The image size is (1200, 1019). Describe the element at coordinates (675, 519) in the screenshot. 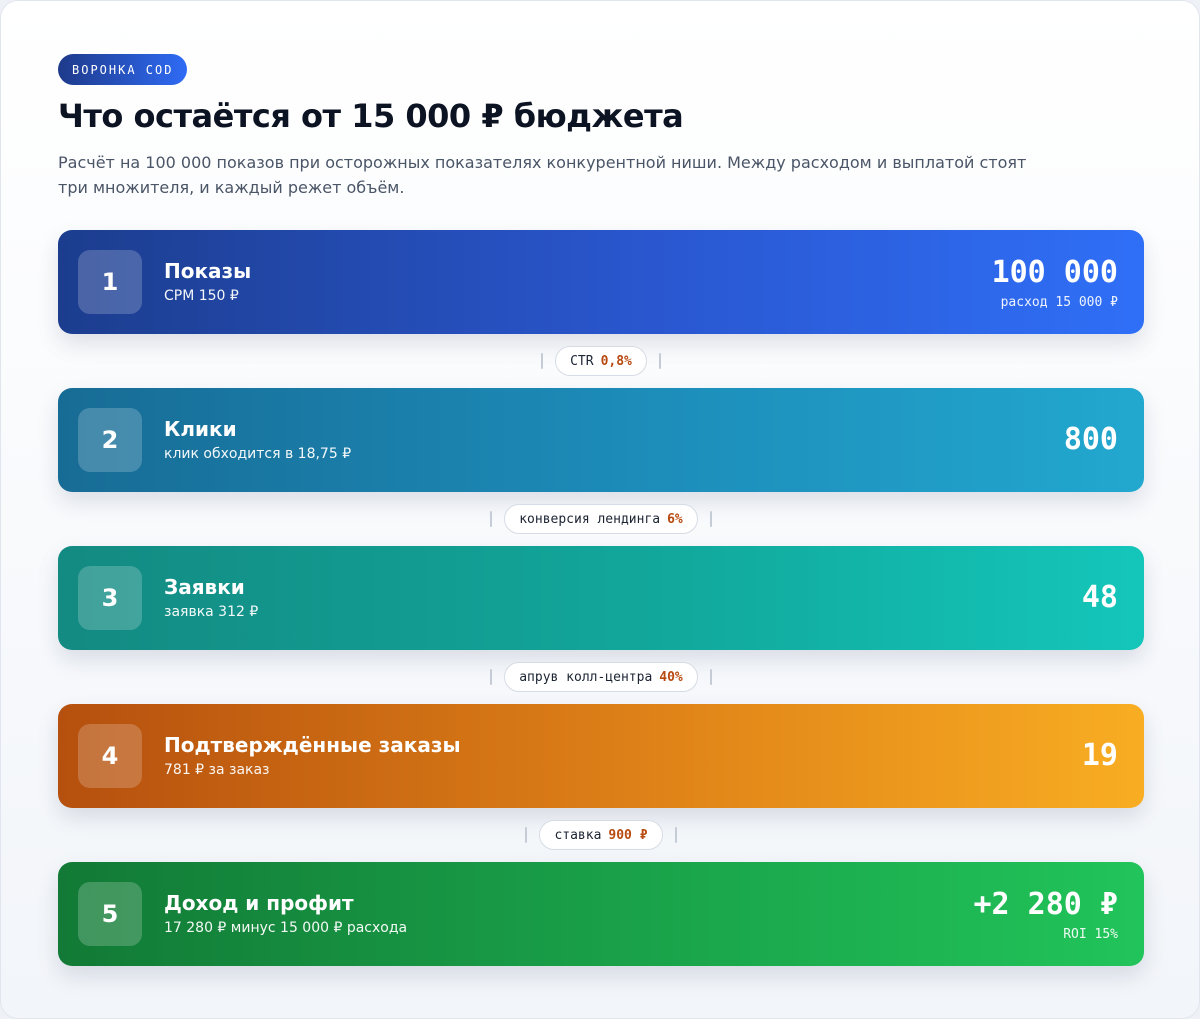

I see `conversion-rate: 6%` at that location.